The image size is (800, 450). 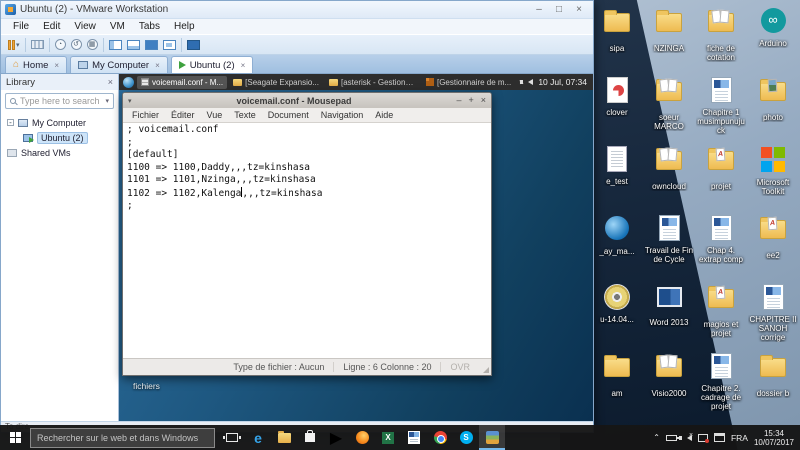 What do you see at coordinates (617, 109) in the screenshot?
I see `desktop-icon-clover: clover` at bounding box center [617, 109].